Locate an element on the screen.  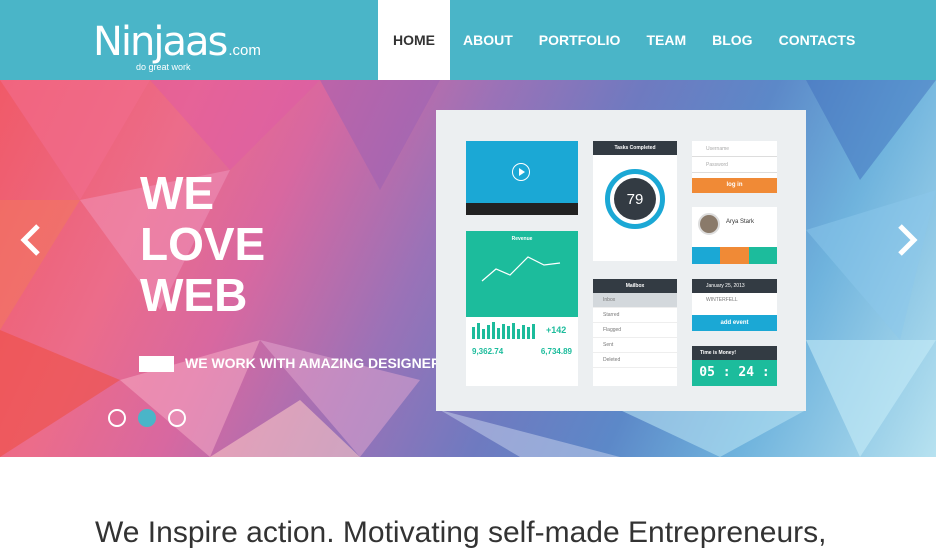
chevron-left-icon is located at coordinates (31, 240).